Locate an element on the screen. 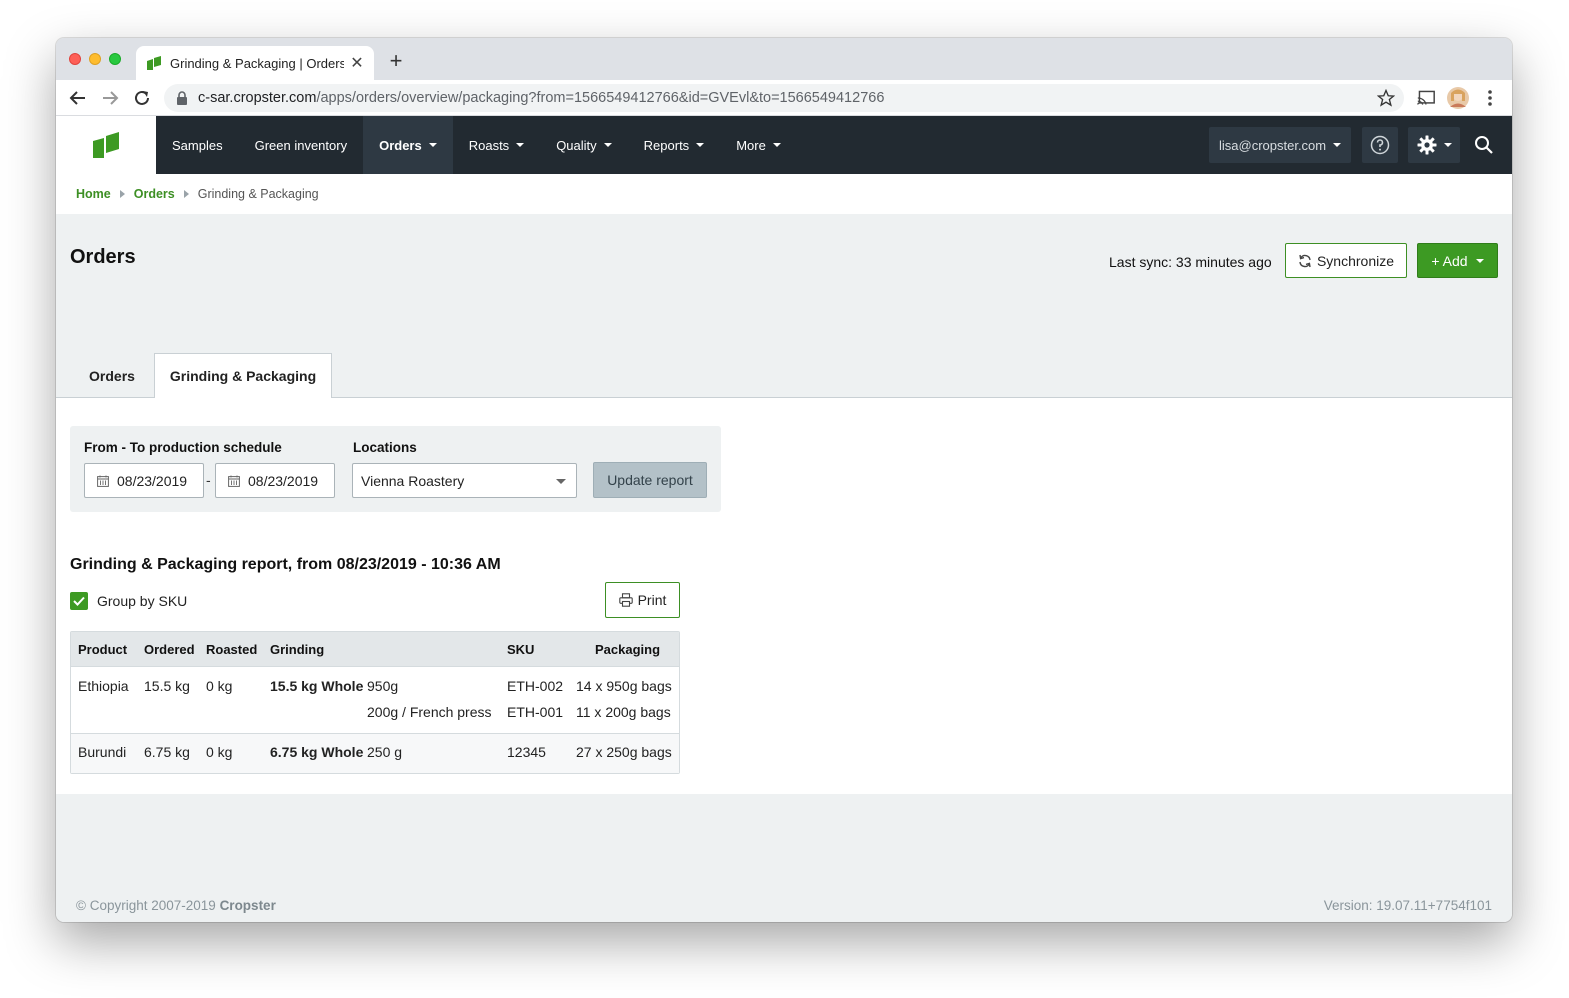  schedule-label: From - To production schedule is located at coordinates (183, 447).